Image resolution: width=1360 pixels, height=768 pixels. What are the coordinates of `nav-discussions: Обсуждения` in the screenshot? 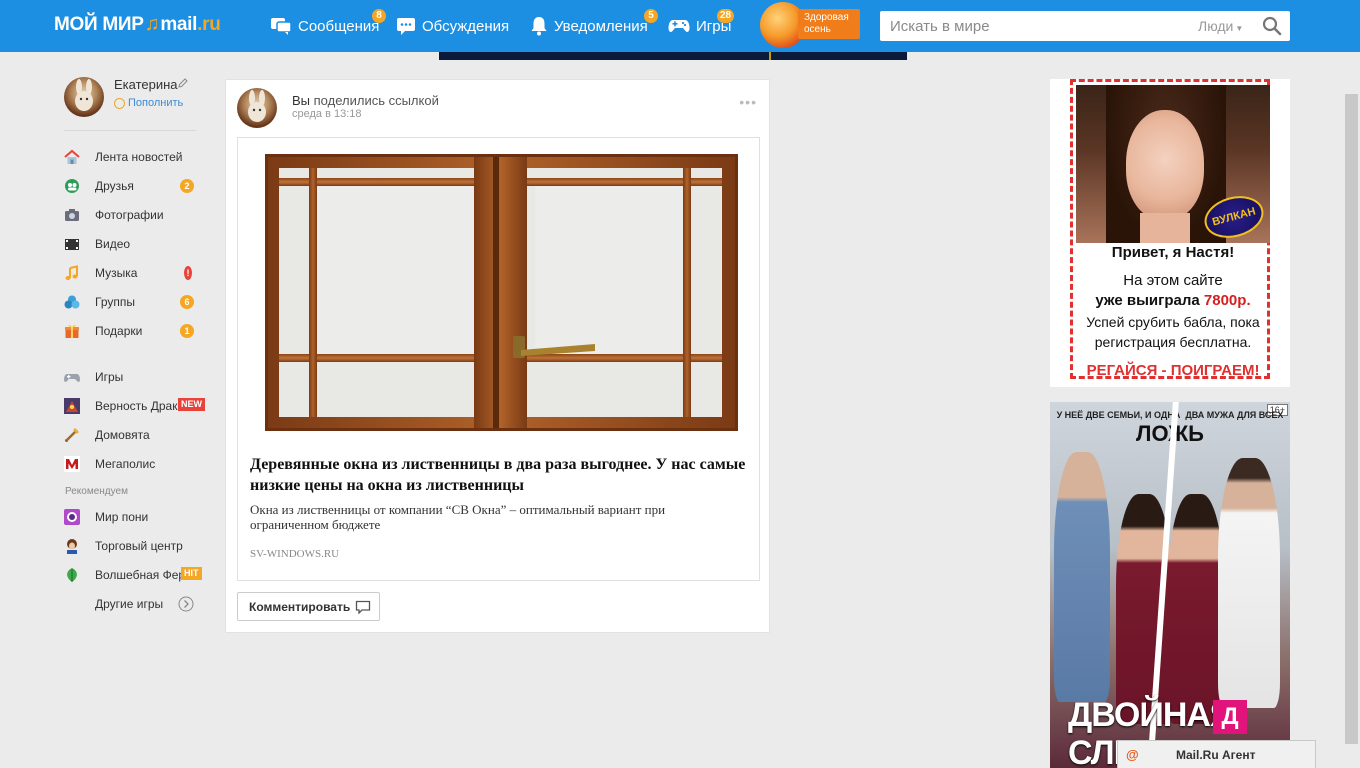 It's located at (452, 26).